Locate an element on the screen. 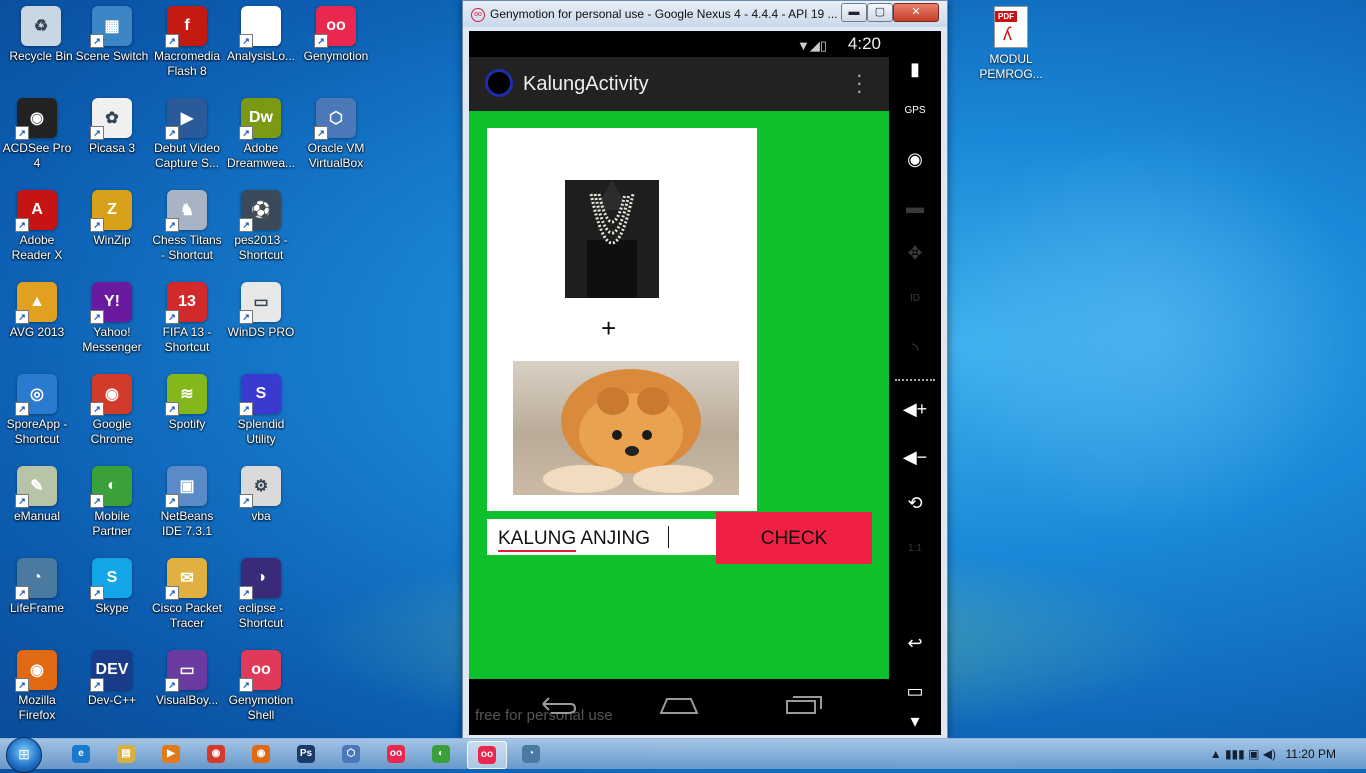  desktop-icon-label: Mozilla Firefox is located at coordinates (37, 707).